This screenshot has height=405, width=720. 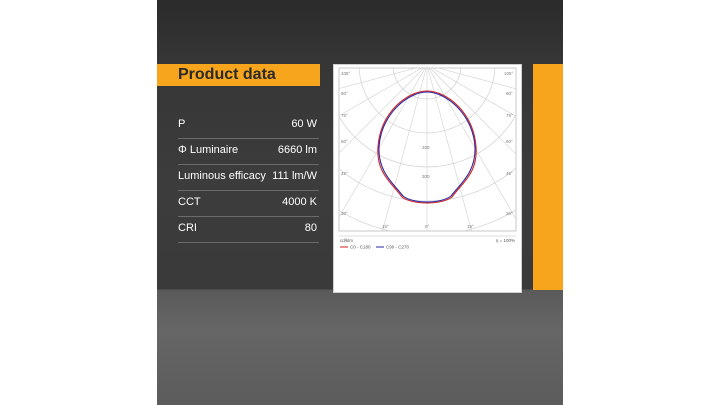 I want to click on unit-label: cd/klm, so click(x=346, y=240).